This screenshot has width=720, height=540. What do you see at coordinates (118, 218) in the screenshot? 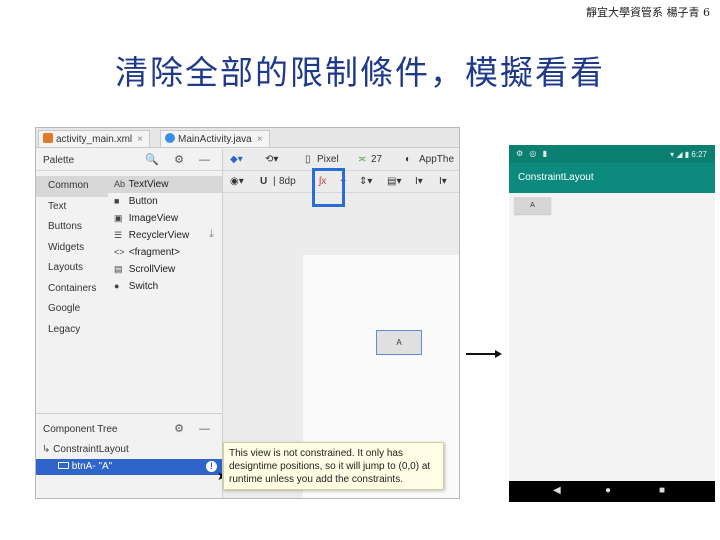
I see `image-icon: ▣` at bounding box center [118, 218].